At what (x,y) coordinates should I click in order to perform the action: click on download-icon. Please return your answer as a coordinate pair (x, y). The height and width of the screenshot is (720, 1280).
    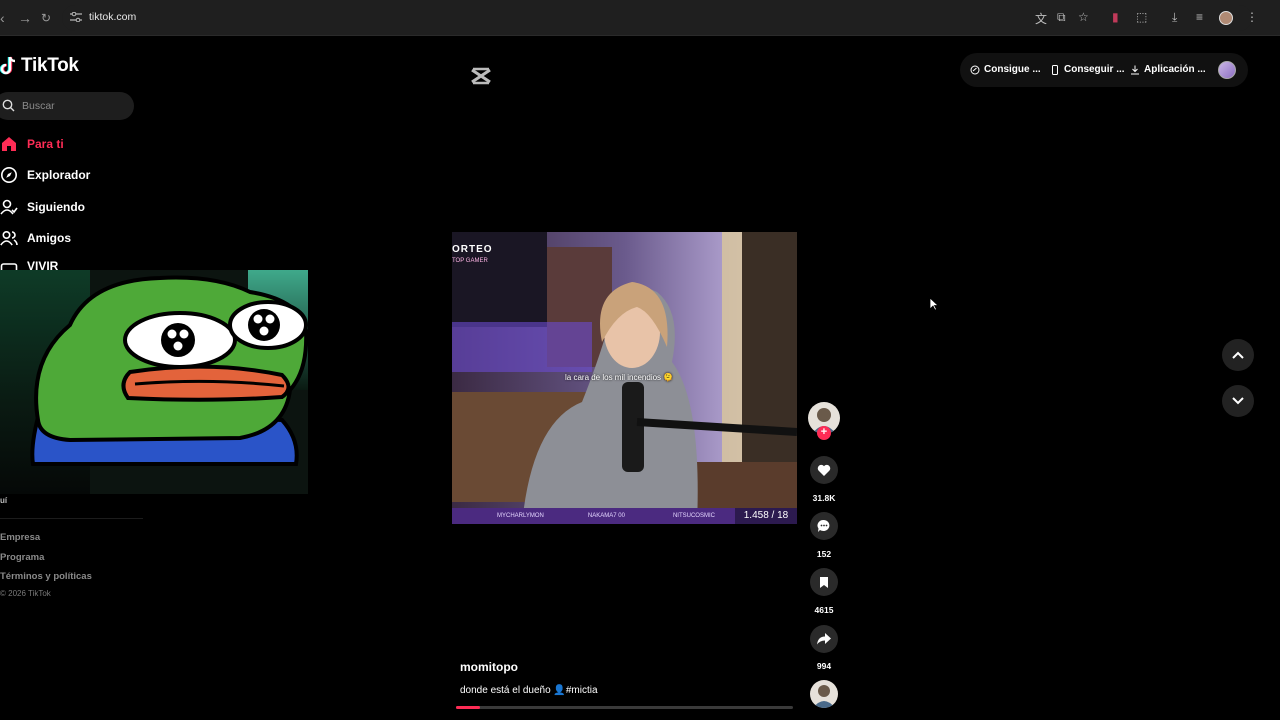
    Looking at the image, I should click on (1135, 69).